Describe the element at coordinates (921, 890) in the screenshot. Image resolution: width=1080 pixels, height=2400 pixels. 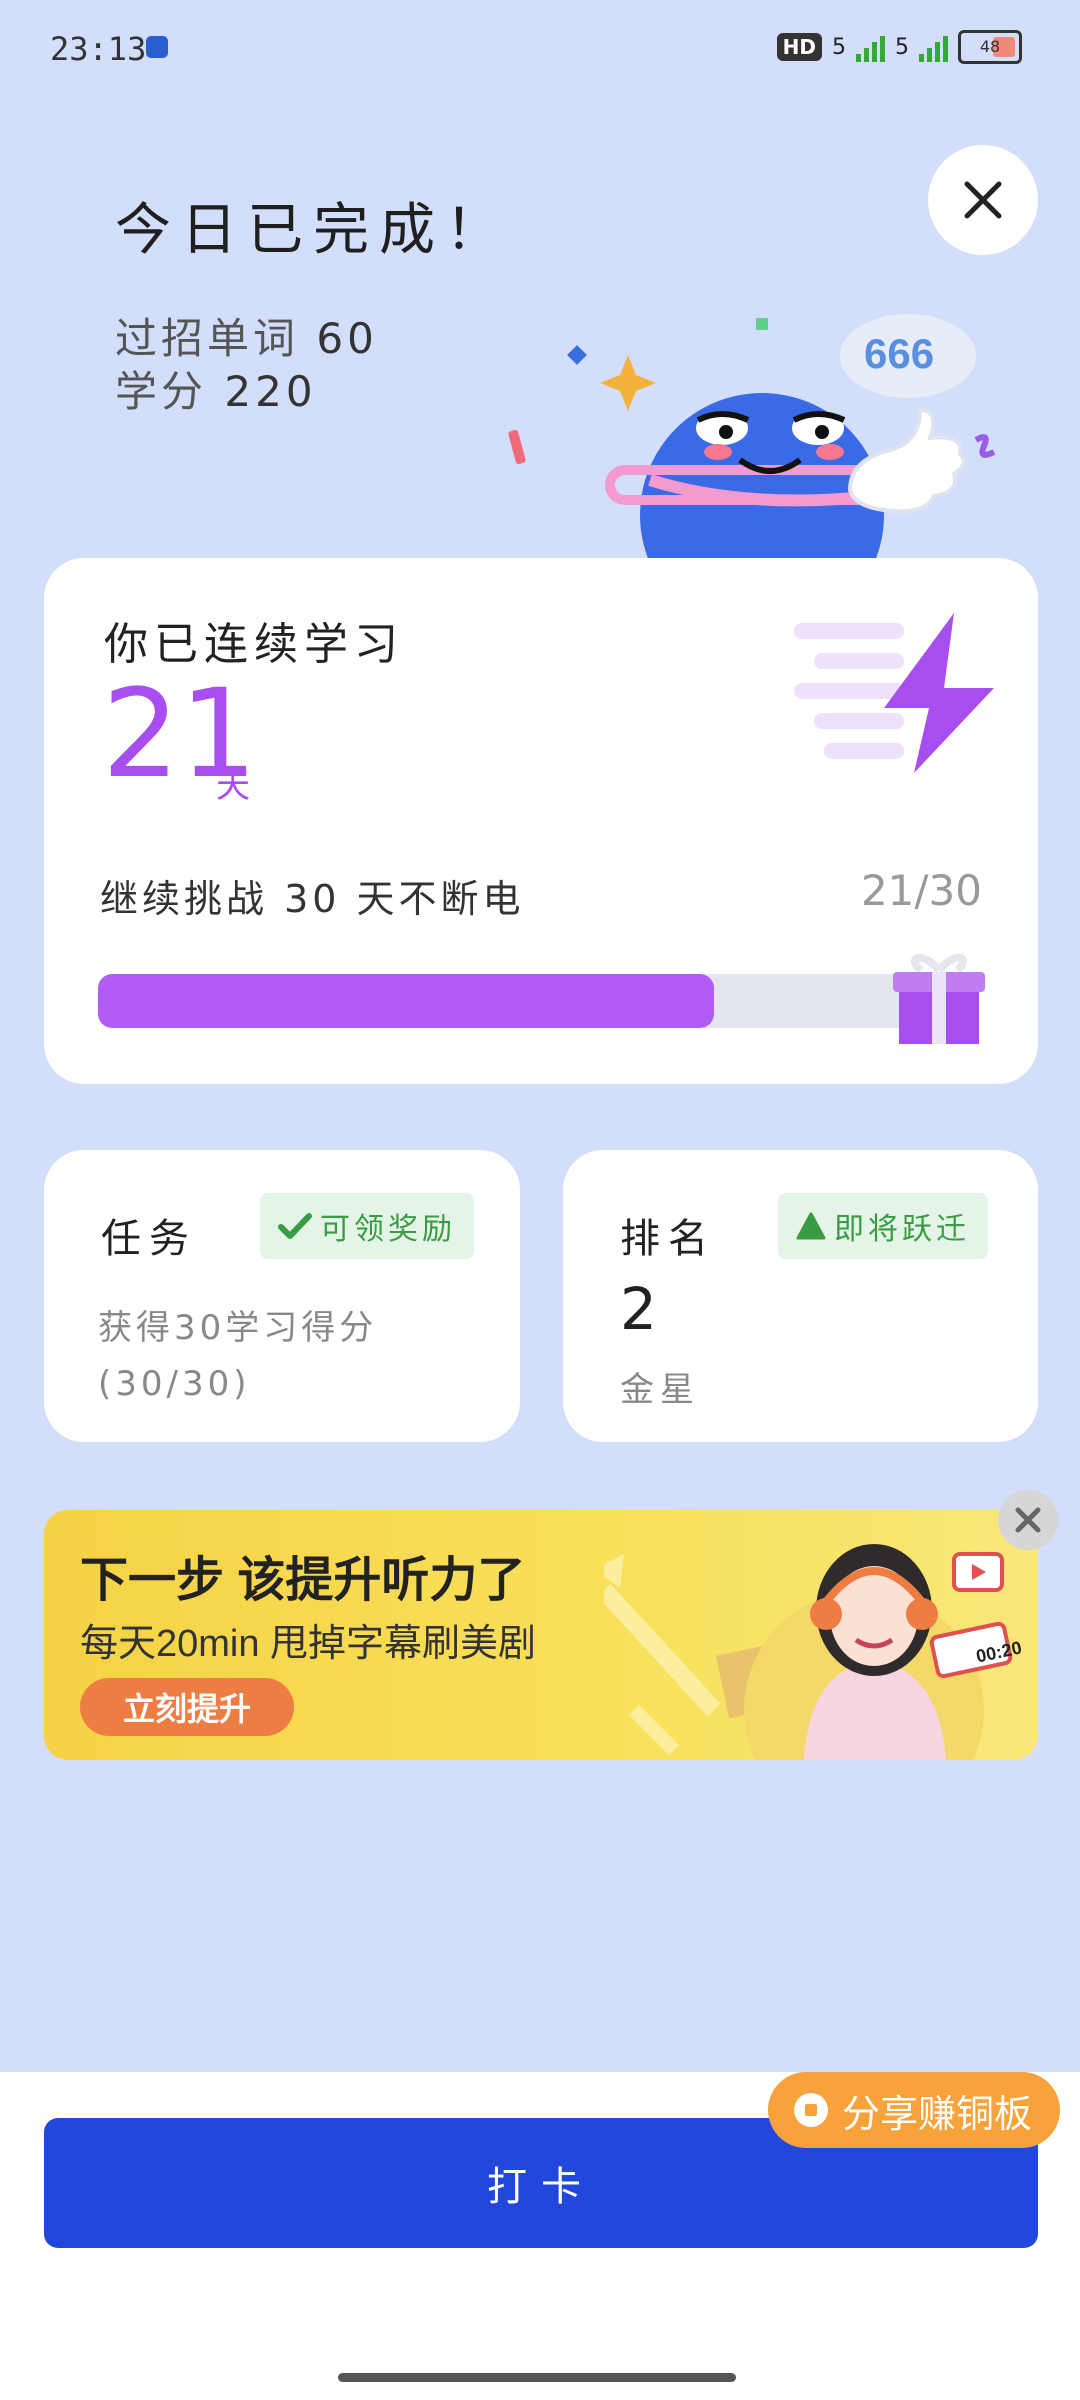
I see `challenge-progress: 21/30` at that location.